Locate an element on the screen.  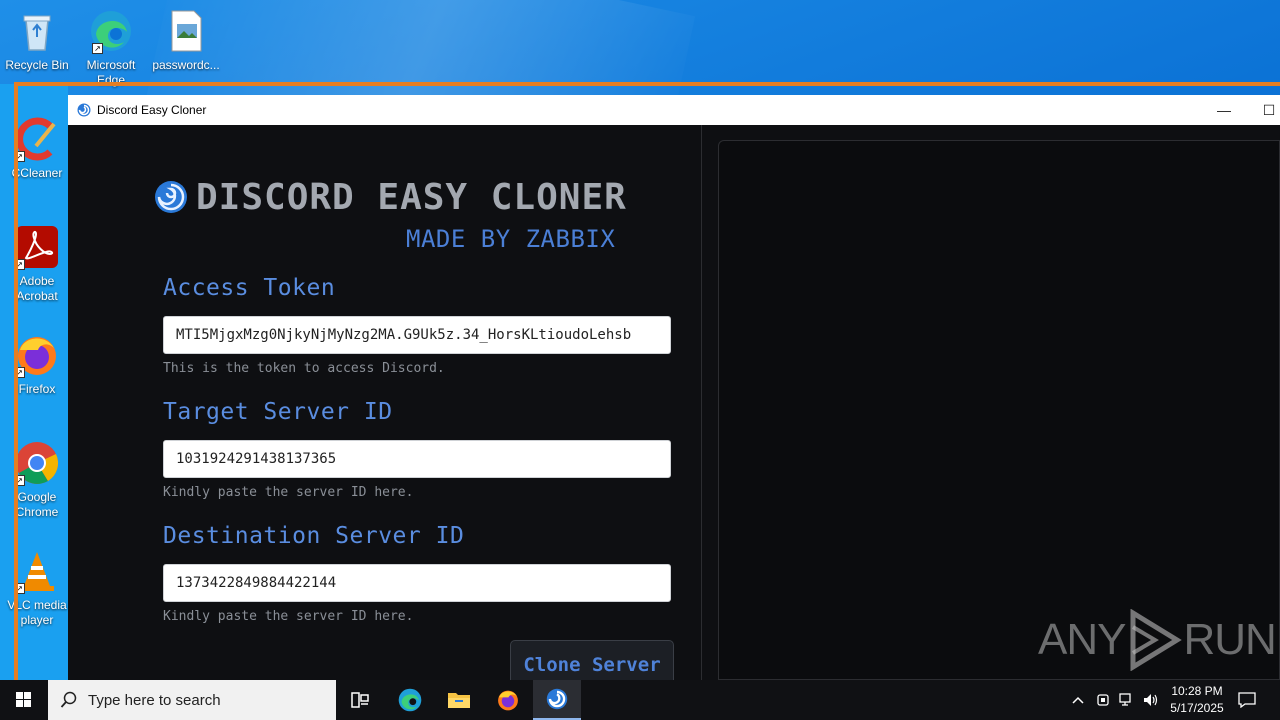
acrobat-desktop-icon: ↗ Adobe Acrobat is located at coordinates (37, 264).